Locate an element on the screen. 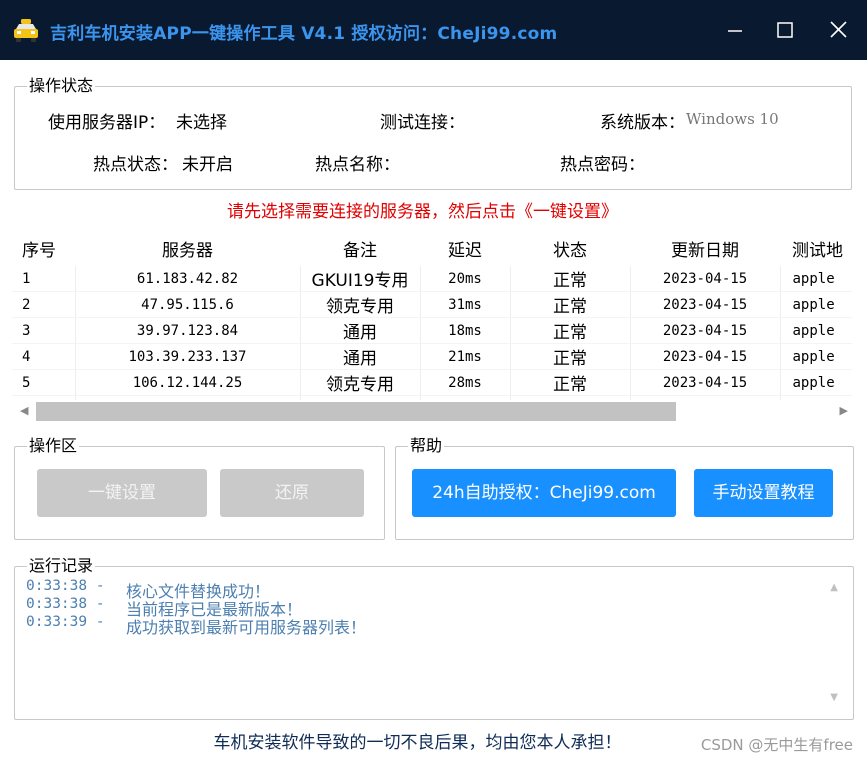  scroll-left-icon: ◀ is located at coordinates (24, 410).